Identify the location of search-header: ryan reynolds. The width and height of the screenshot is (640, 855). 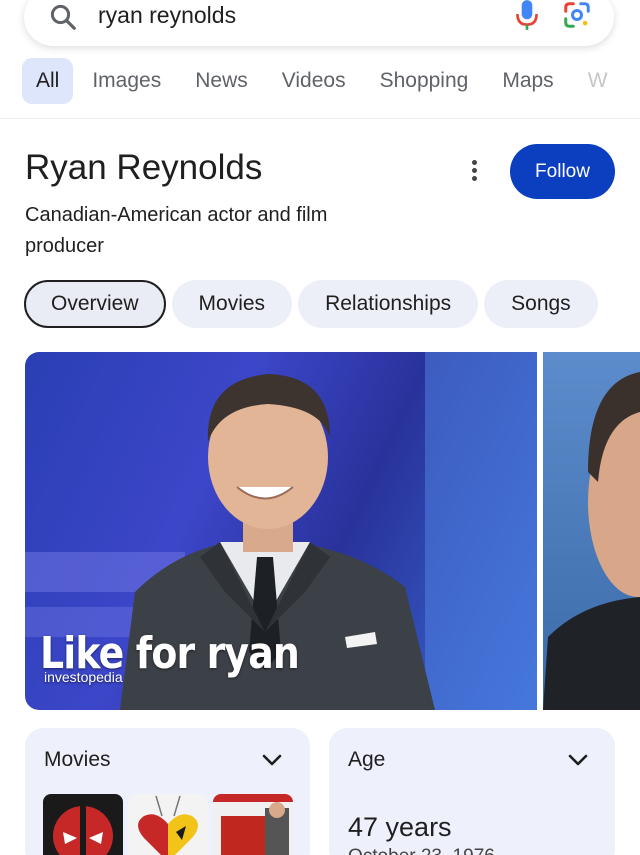
(320, 29).